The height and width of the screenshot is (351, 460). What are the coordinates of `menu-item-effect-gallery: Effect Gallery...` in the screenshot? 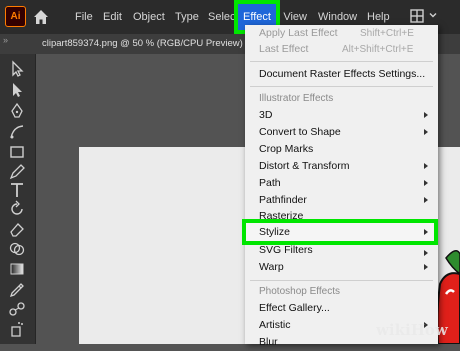 It's located at (294, 308).